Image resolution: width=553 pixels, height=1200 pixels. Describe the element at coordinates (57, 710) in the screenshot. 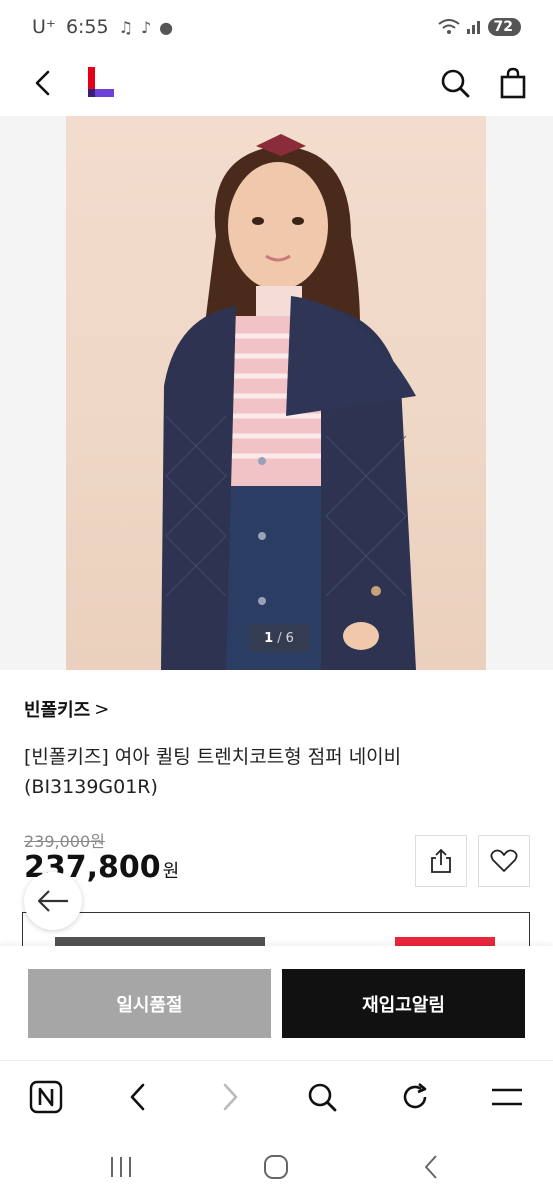

I see `brand-name: 빈폴키즈` at that location.